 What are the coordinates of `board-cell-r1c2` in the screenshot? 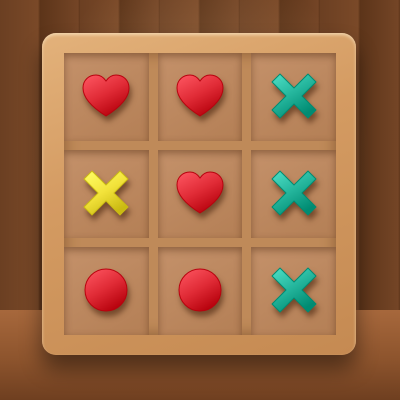 It's located at (200, 97).